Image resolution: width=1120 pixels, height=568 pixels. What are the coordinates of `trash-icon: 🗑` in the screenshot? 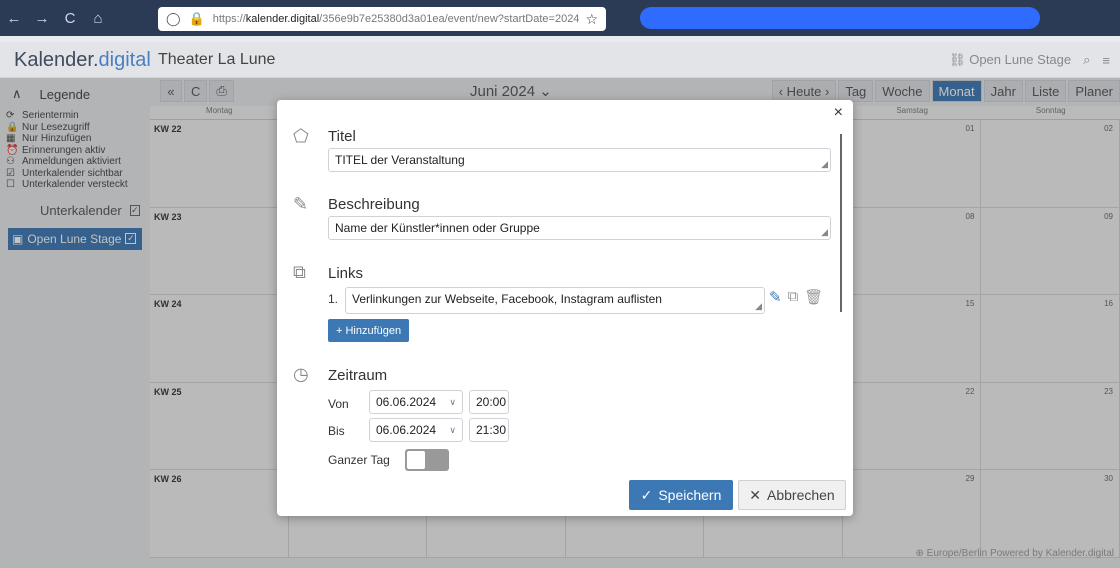 It's located at (813, 297).